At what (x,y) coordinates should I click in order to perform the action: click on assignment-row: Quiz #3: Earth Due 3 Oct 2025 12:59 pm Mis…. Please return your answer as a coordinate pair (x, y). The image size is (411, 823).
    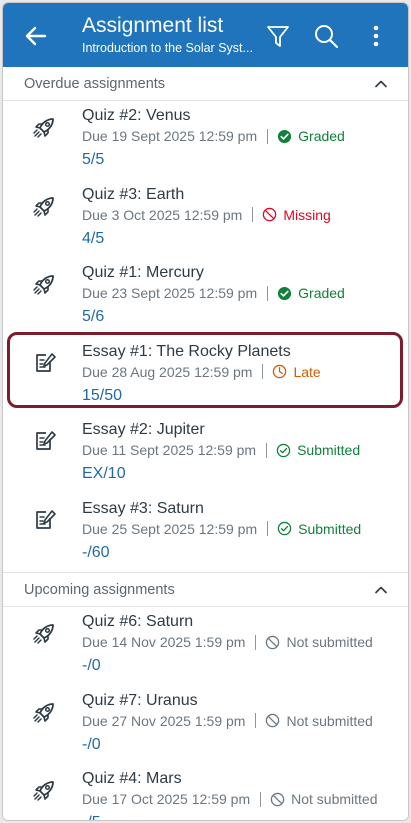
    Looking at the image, I should click on (205, 218).